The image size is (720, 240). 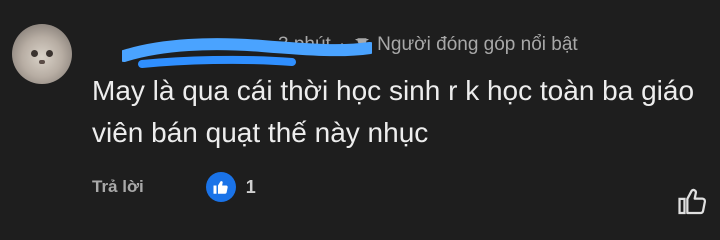 I want to click on comment-actions: Trả lời 1, so click(x=174, y=187).